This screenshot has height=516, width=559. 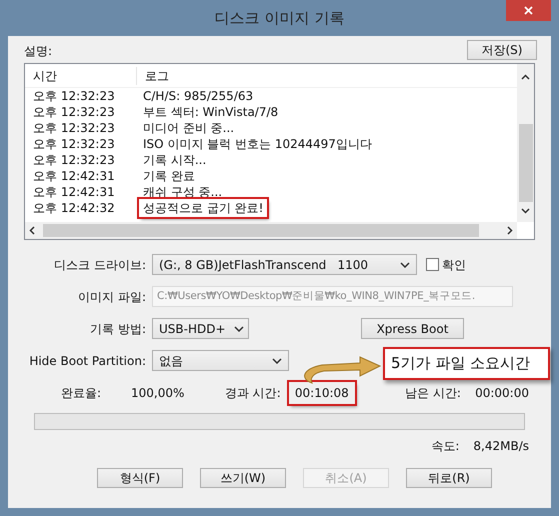 What do you see at coordinates (502, 50) in the screenshot?
I see `save-button: 저장(S)` at bounding box center [502, 50].